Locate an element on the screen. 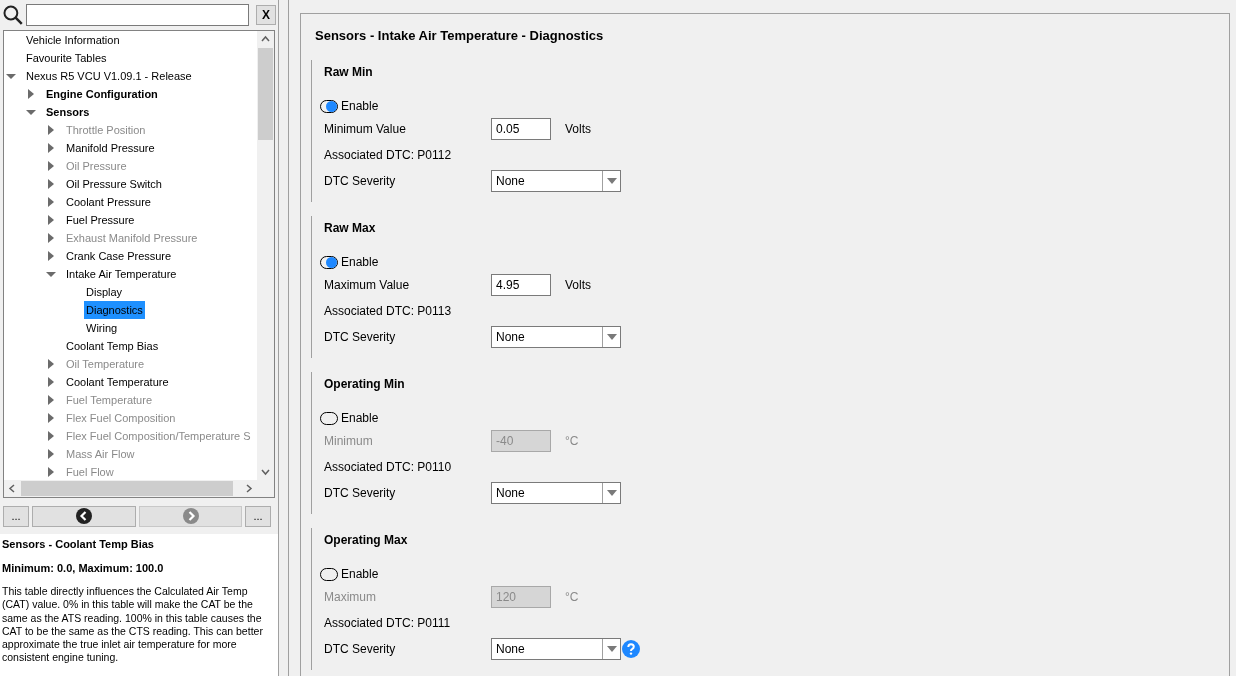 This screenshot has width=1236, height=676. tree-item: Diagnostics is located at coordinates (114, 310).